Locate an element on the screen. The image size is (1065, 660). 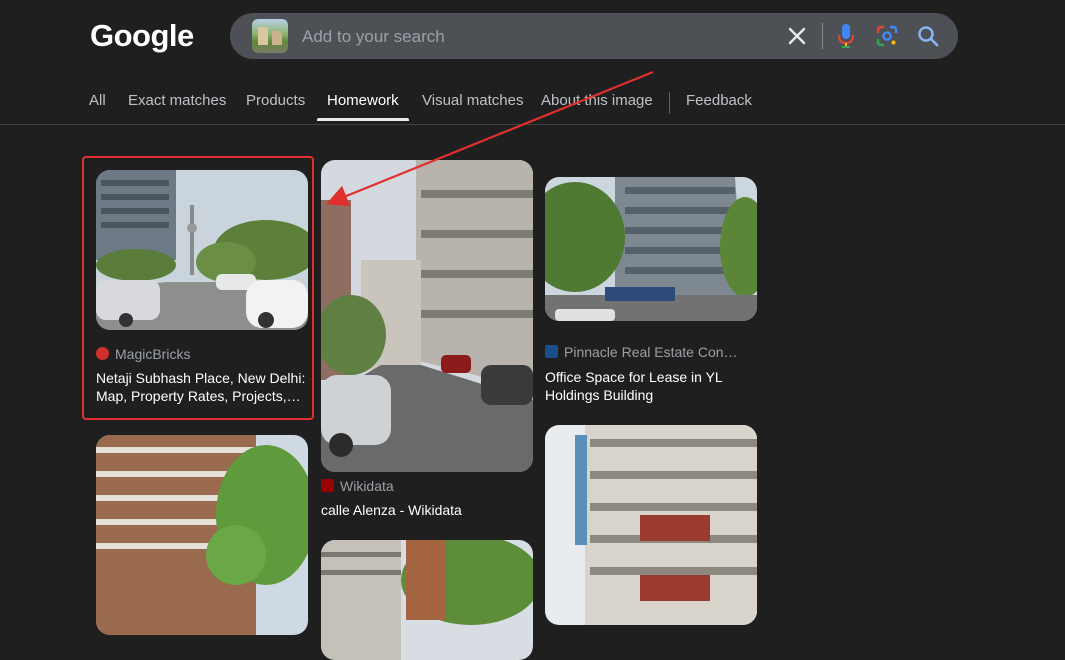
tab-products: Products is located at coordinates (275, 100).